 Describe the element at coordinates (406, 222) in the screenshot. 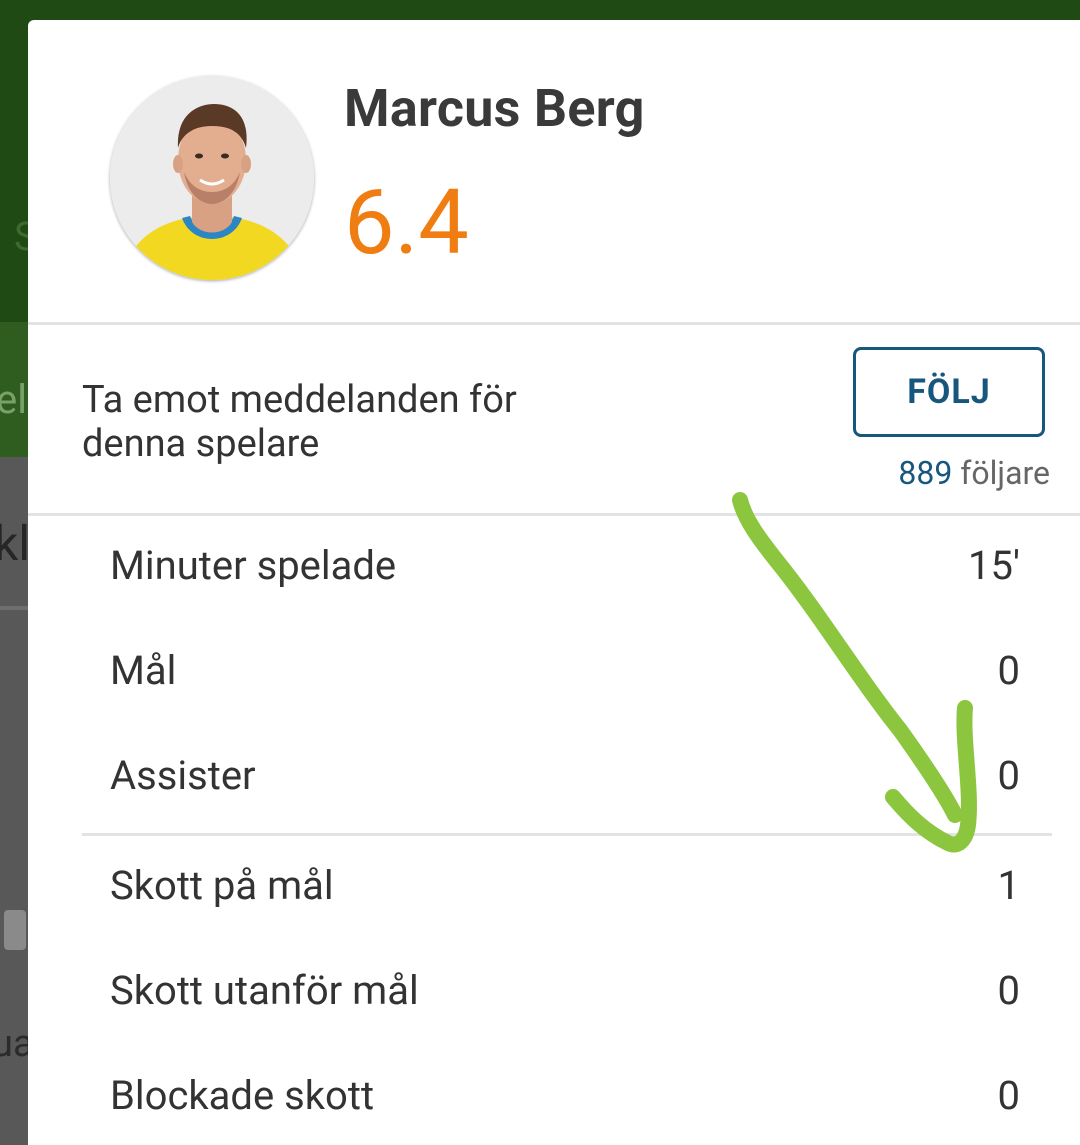

I see `player-rating: 6.4` at that location.